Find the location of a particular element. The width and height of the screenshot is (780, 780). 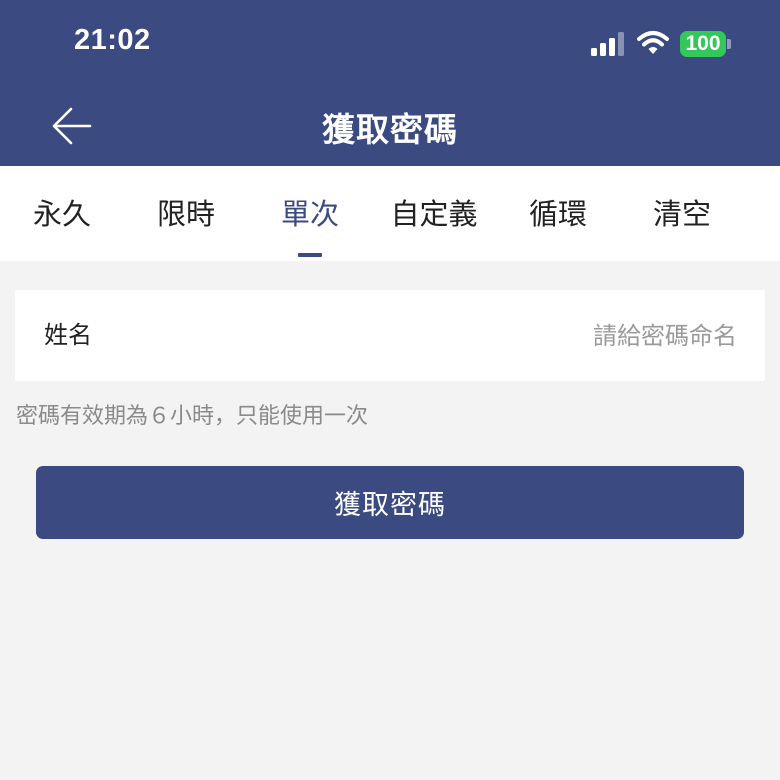

tab-label: 永久 is located at coordinates (61, 214).